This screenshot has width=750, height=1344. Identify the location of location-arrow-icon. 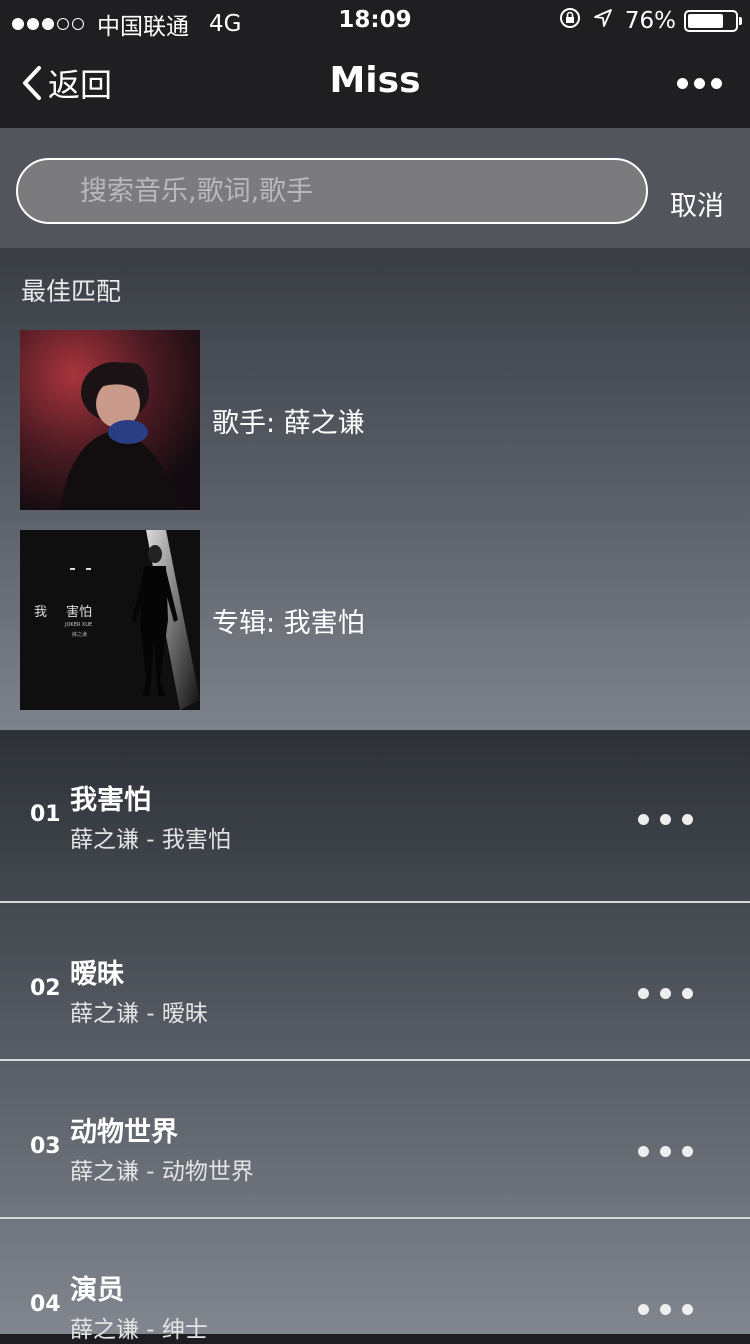
(603, 20).